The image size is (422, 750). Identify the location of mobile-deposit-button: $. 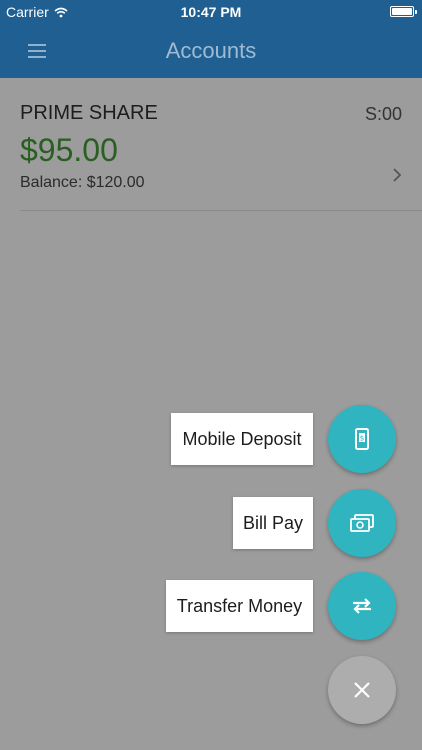
(362, 439).